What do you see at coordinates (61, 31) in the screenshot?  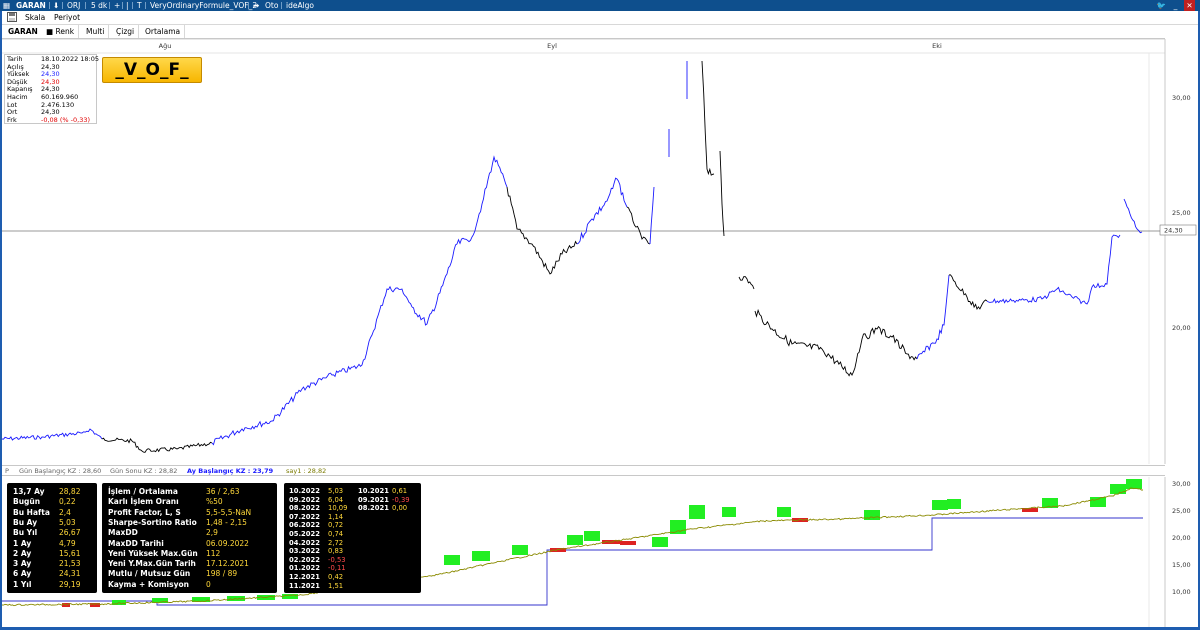 I see `tab-color: ■ Renk` at bounding box center [61, 31].